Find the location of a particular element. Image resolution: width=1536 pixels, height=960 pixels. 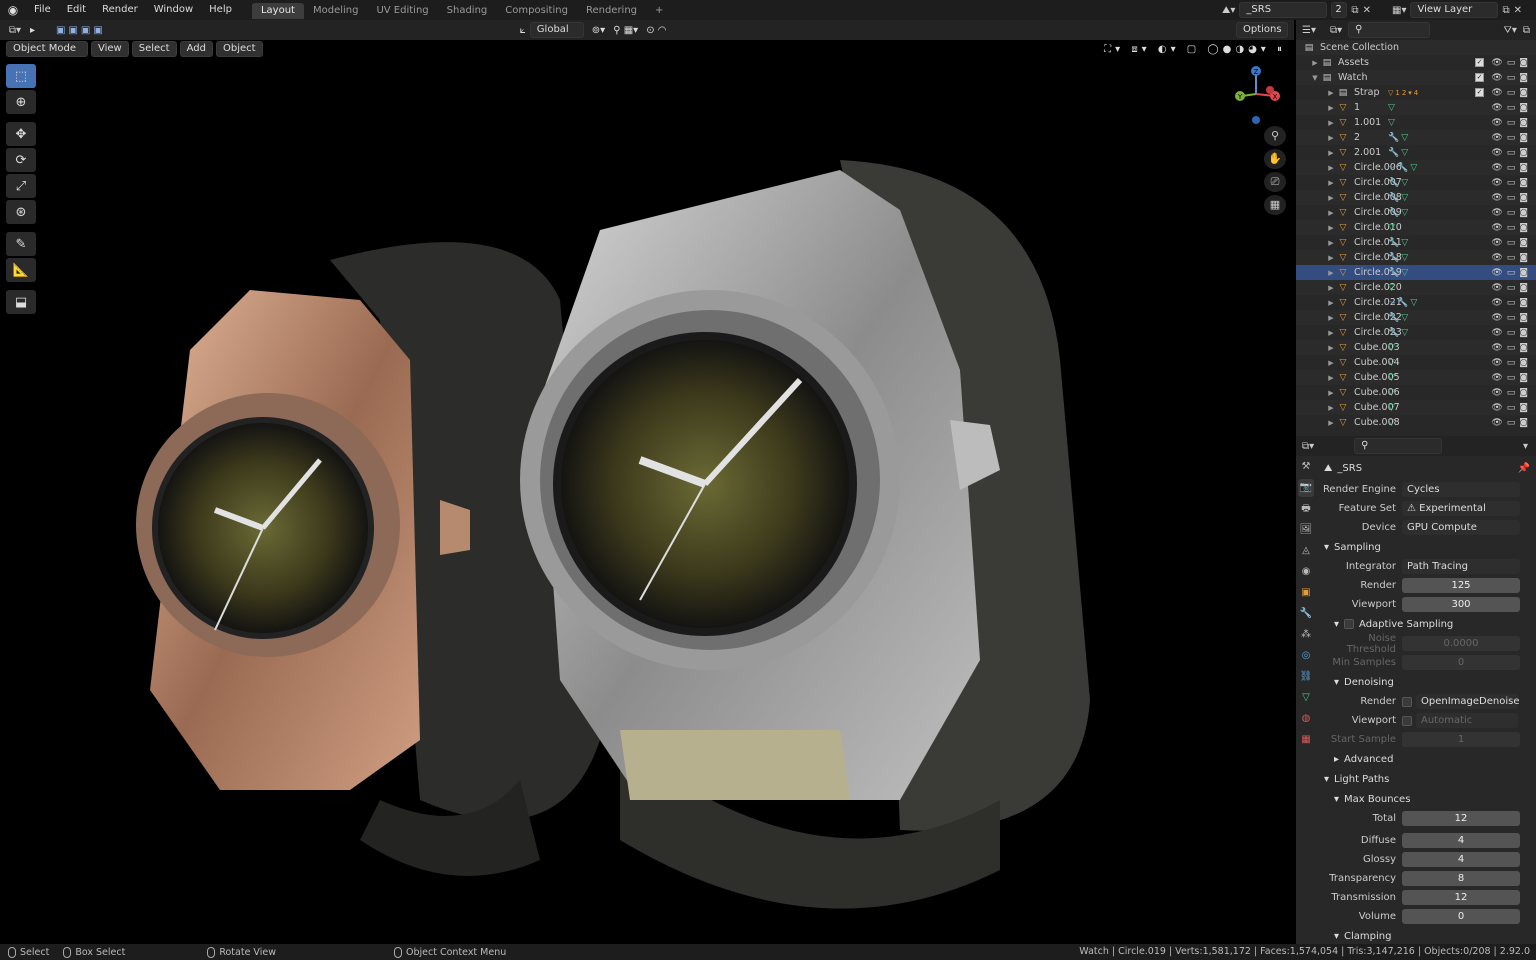

noise-threshold-field: 0.0000 is located at coordinates (1461, 643).